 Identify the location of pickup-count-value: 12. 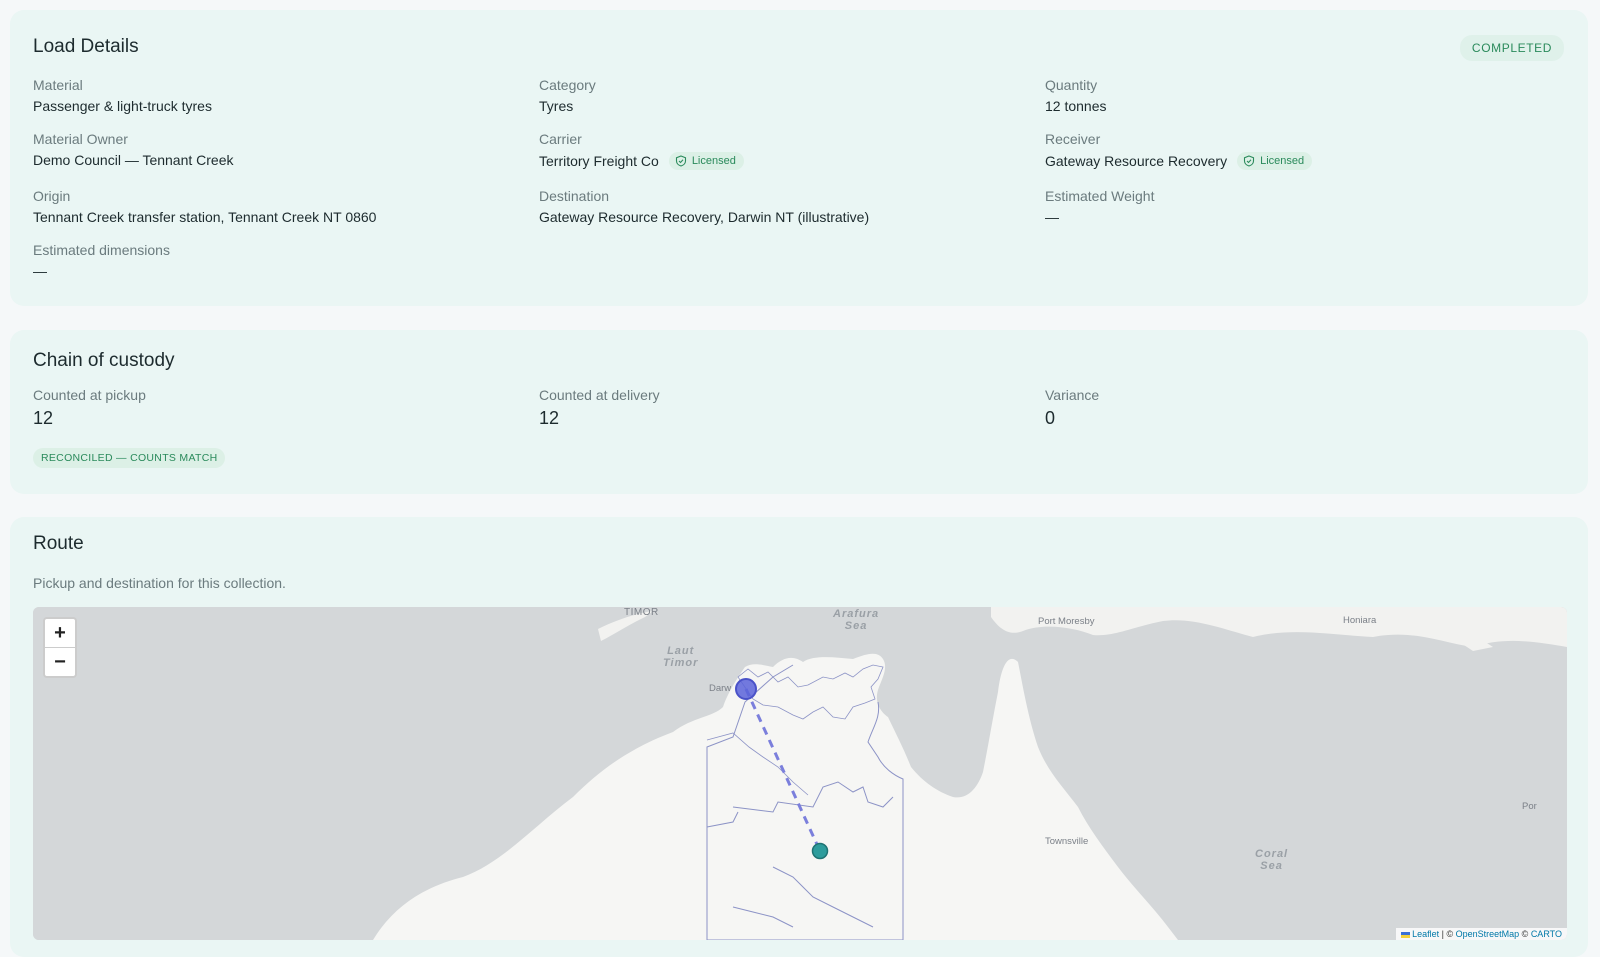
(43, 418).